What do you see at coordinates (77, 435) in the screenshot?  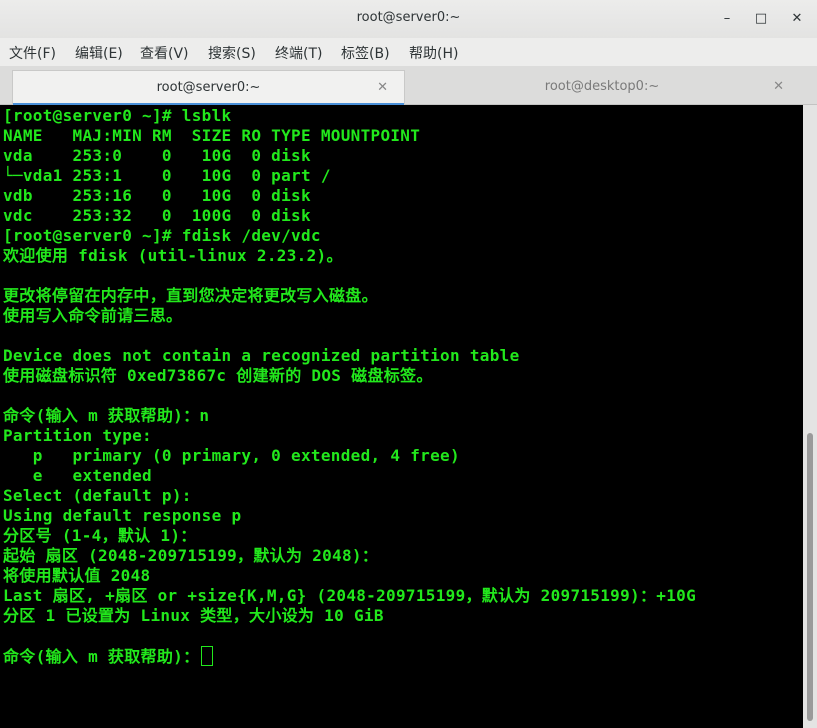 I see `terminal-line: Partition type:` at bounding box center [77, 435].